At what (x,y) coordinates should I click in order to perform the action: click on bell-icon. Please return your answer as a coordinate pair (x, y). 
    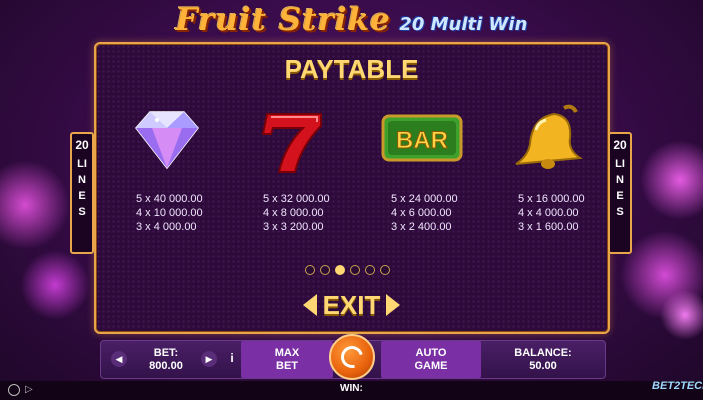
    Looking at the image, I should click on (551, 140).